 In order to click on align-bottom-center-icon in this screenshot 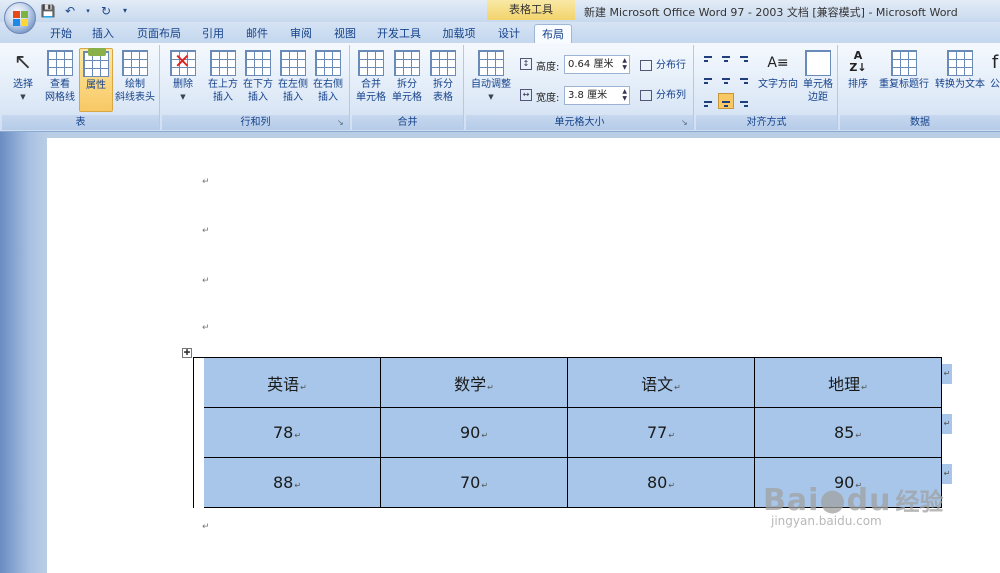, I will do `click(726, 101)`.